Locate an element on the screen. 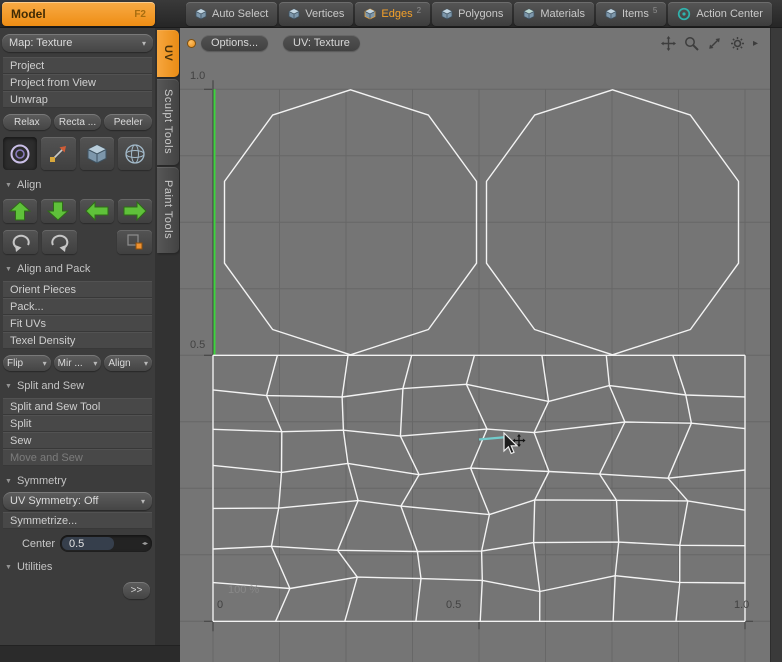 This screenshot has height=662, width=782. tab-label: Vertices is located at coordinates (325, 14).